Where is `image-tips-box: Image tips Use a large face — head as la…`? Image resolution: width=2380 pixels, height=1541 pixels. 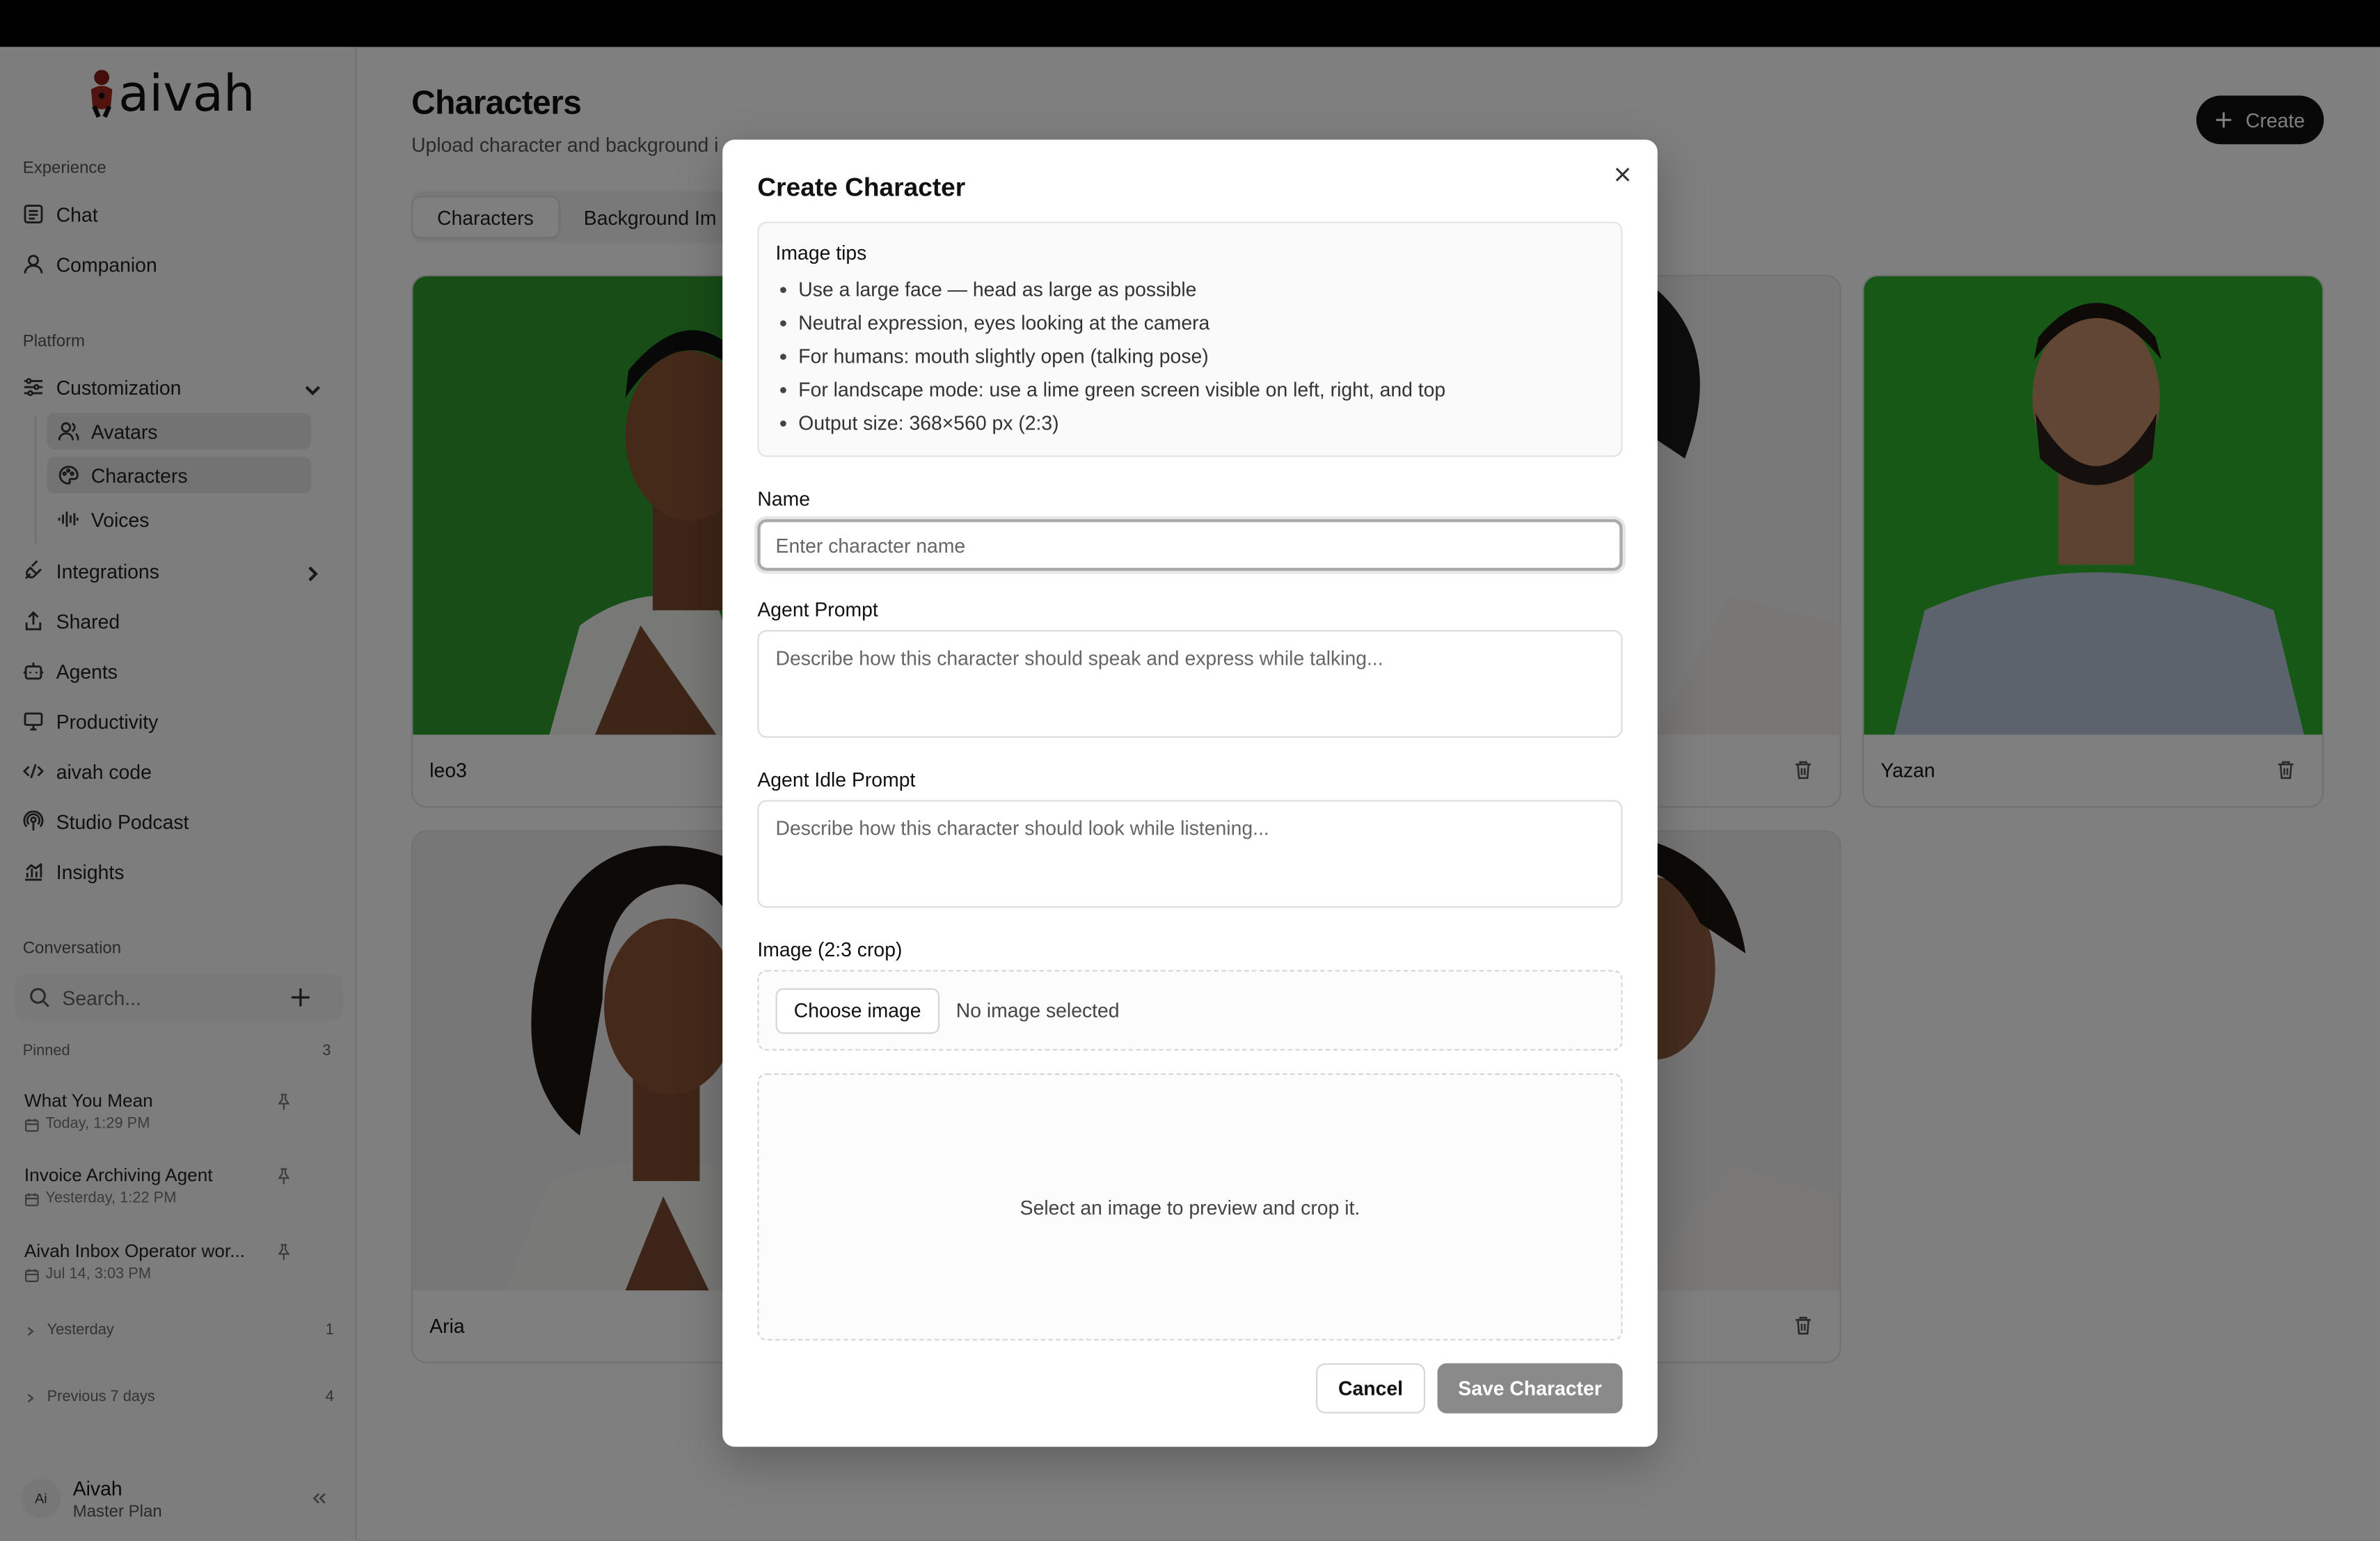 image-tips-box: Image tips Use a large face — head as la… is located at coordinates (1190, 339).